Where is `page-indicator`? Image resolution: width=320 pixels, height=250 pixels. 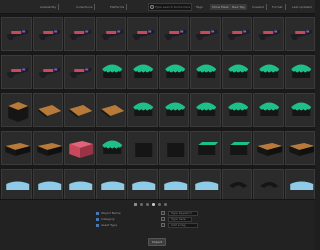
page-indicator is located at coordinates (150, 204).